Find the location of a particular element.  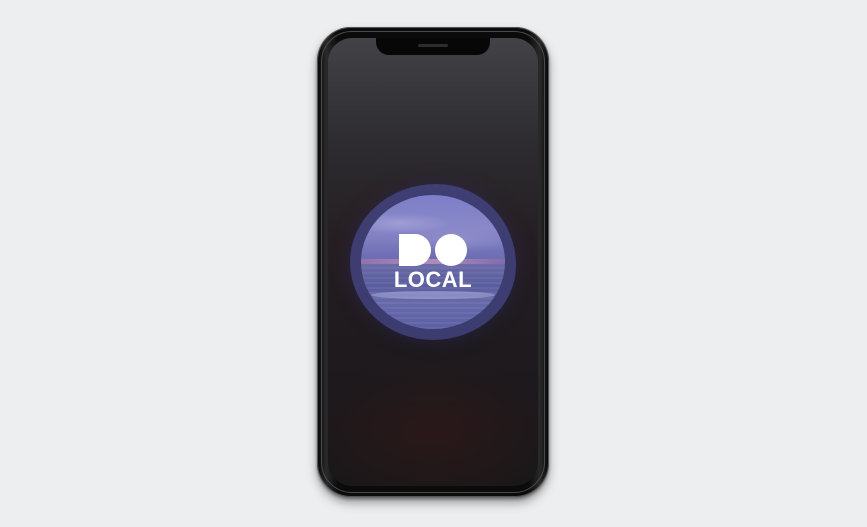

phone-notch is located at coordinates (433, 46).